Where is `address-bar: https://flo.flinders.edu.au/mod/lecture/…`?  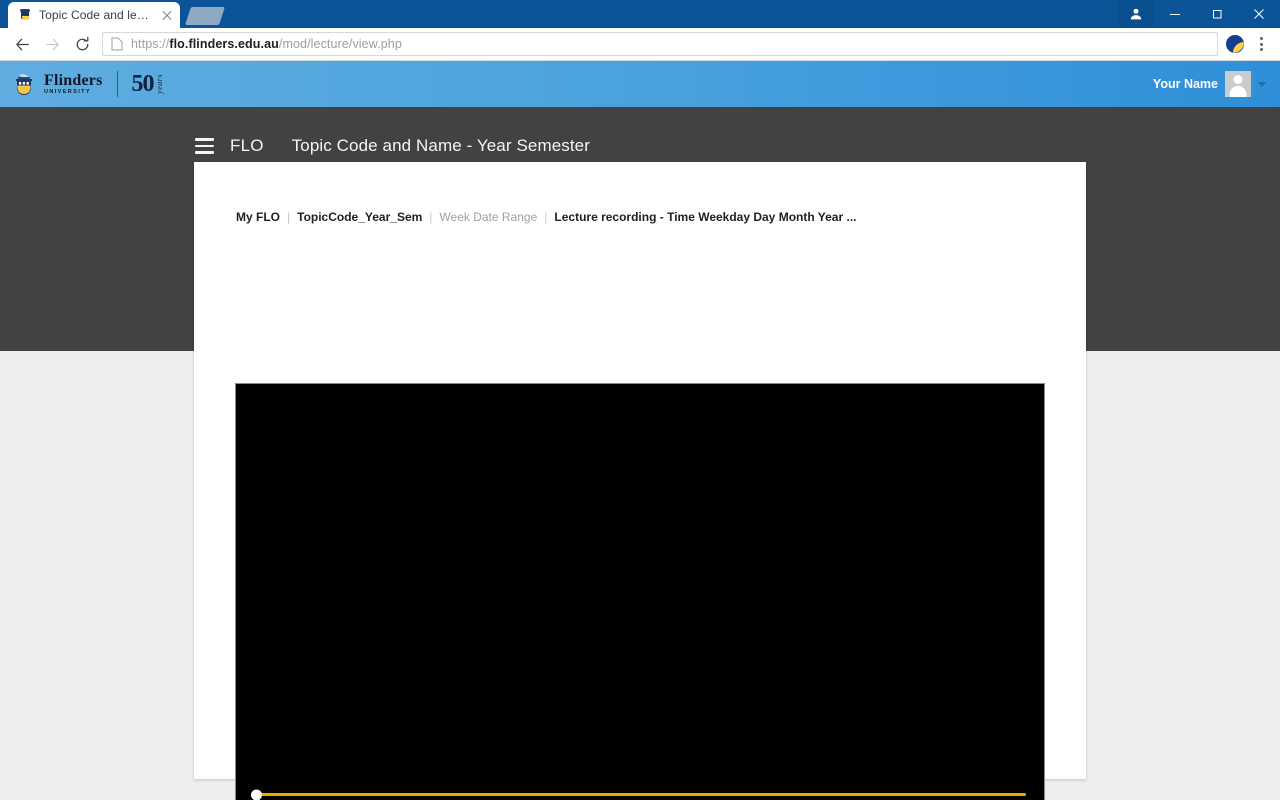
address-bar: https://flo.flinders.edu.au/mod/lecture/… is located at coordinates (660, 44).